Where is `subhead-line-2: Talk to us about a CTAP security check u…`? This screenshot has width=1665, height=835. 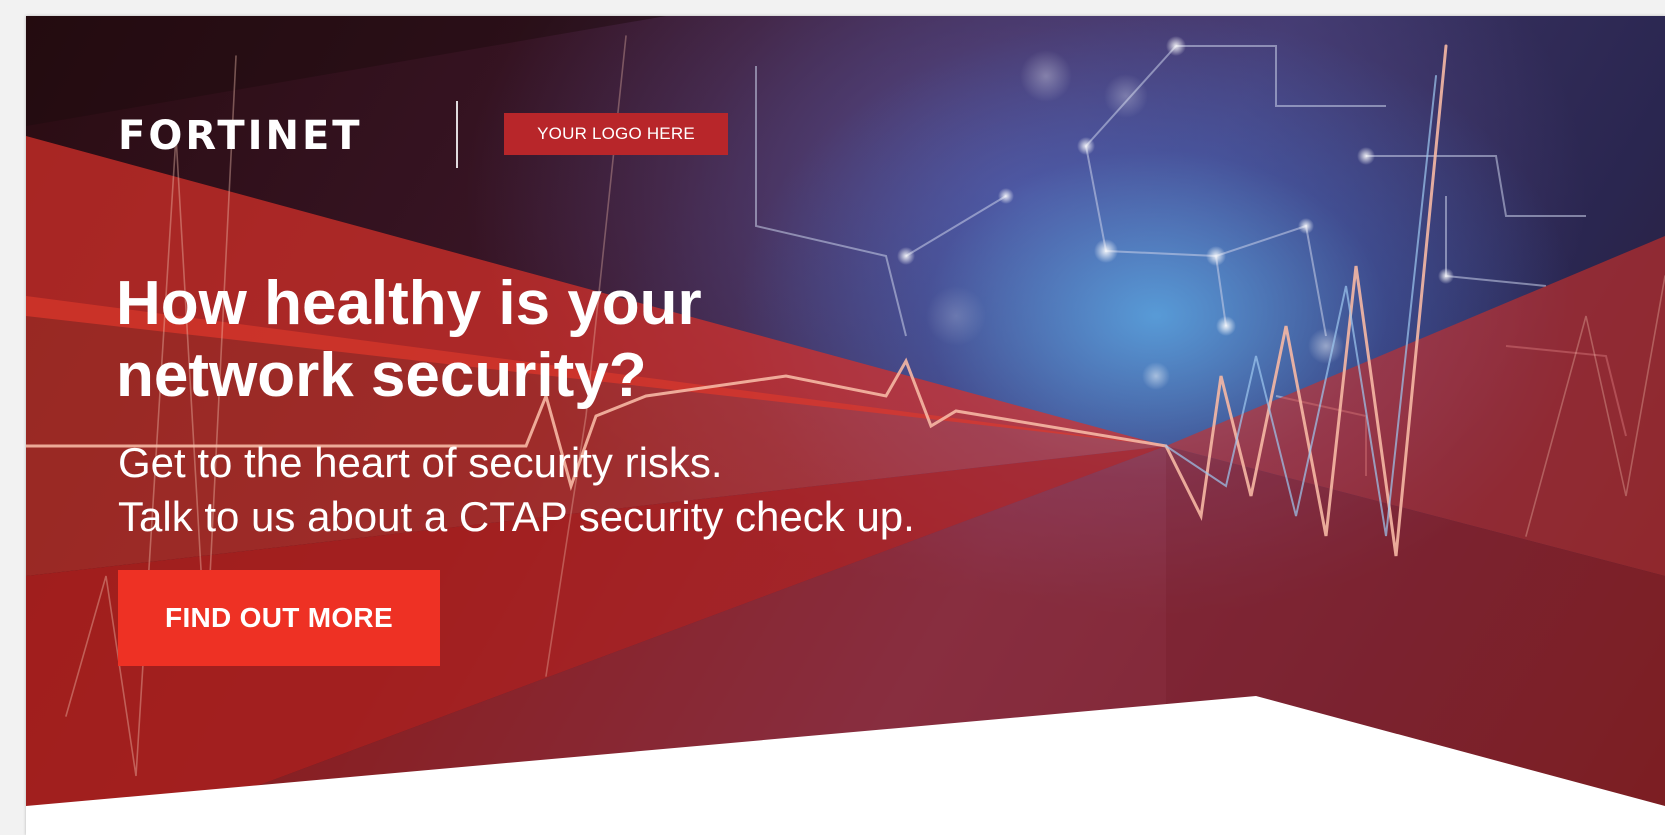
subhead-line-2: Talk to us about a CTAP security check u… is located at coordinates (516, 516).